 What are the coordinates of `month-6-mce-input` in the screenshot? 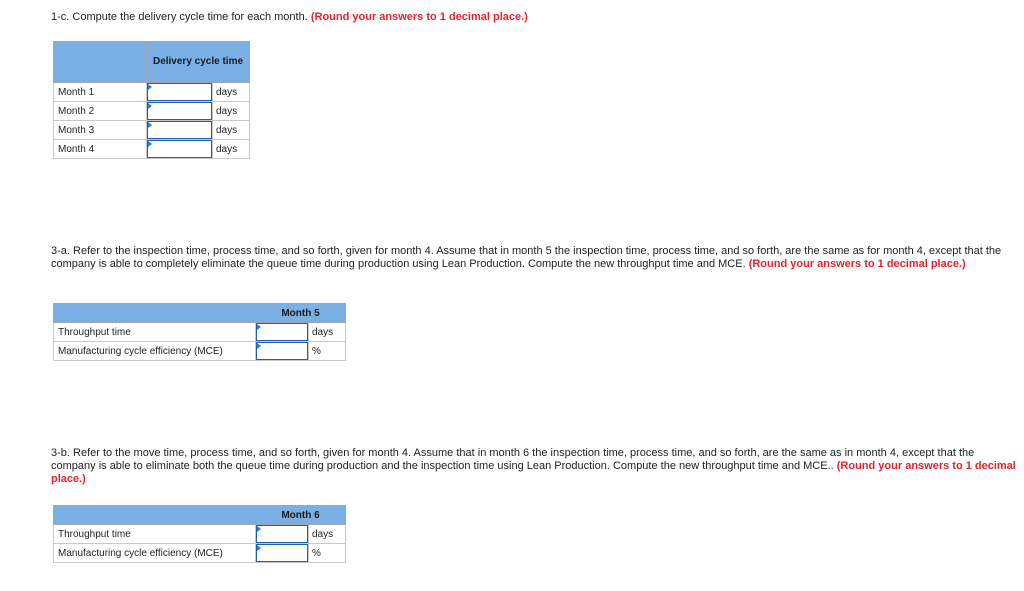 It's located at (282, 553).